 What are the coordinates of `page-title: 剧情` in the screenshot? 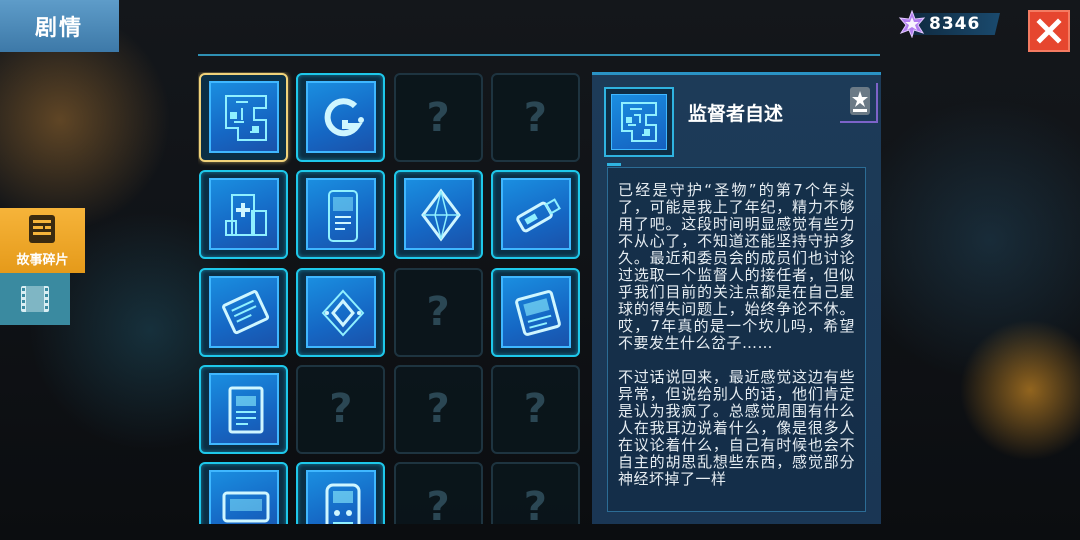 It's located at (59, 26).